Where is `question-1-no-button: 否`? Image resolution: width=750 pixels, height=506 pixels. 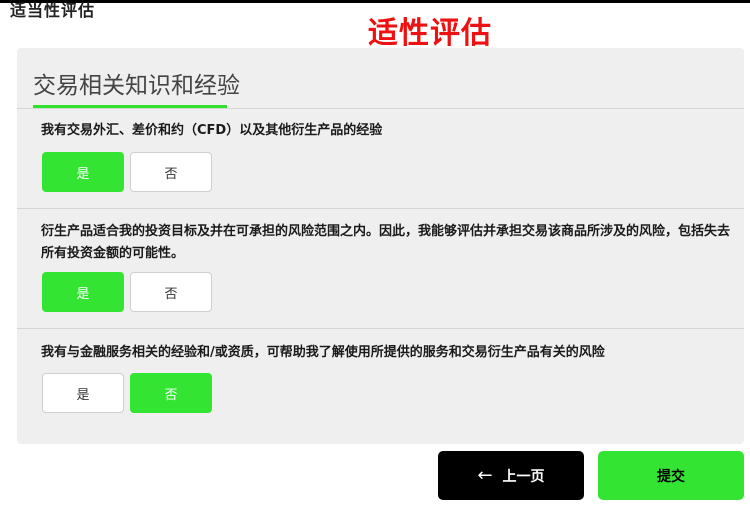
question-1-no-button: 否 is located at coordinates (171, 172).